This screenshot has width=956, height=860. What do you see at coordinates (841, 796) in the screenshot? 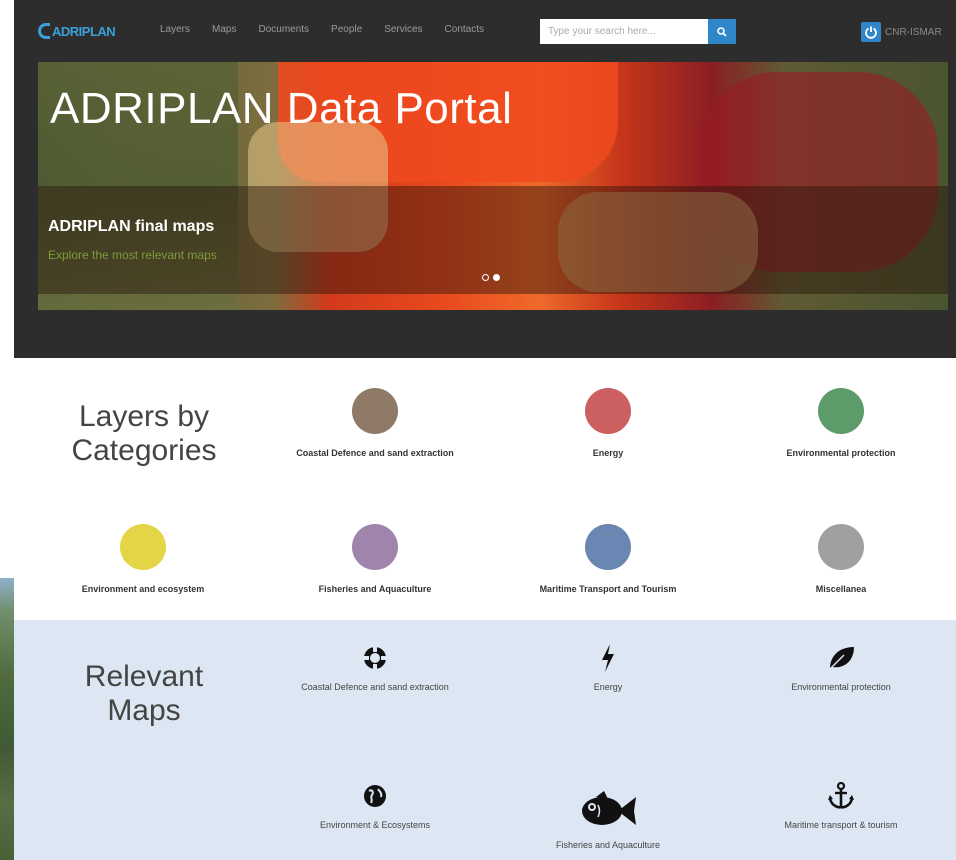
I see `anchor-icon` at bounding box center [841, 796].